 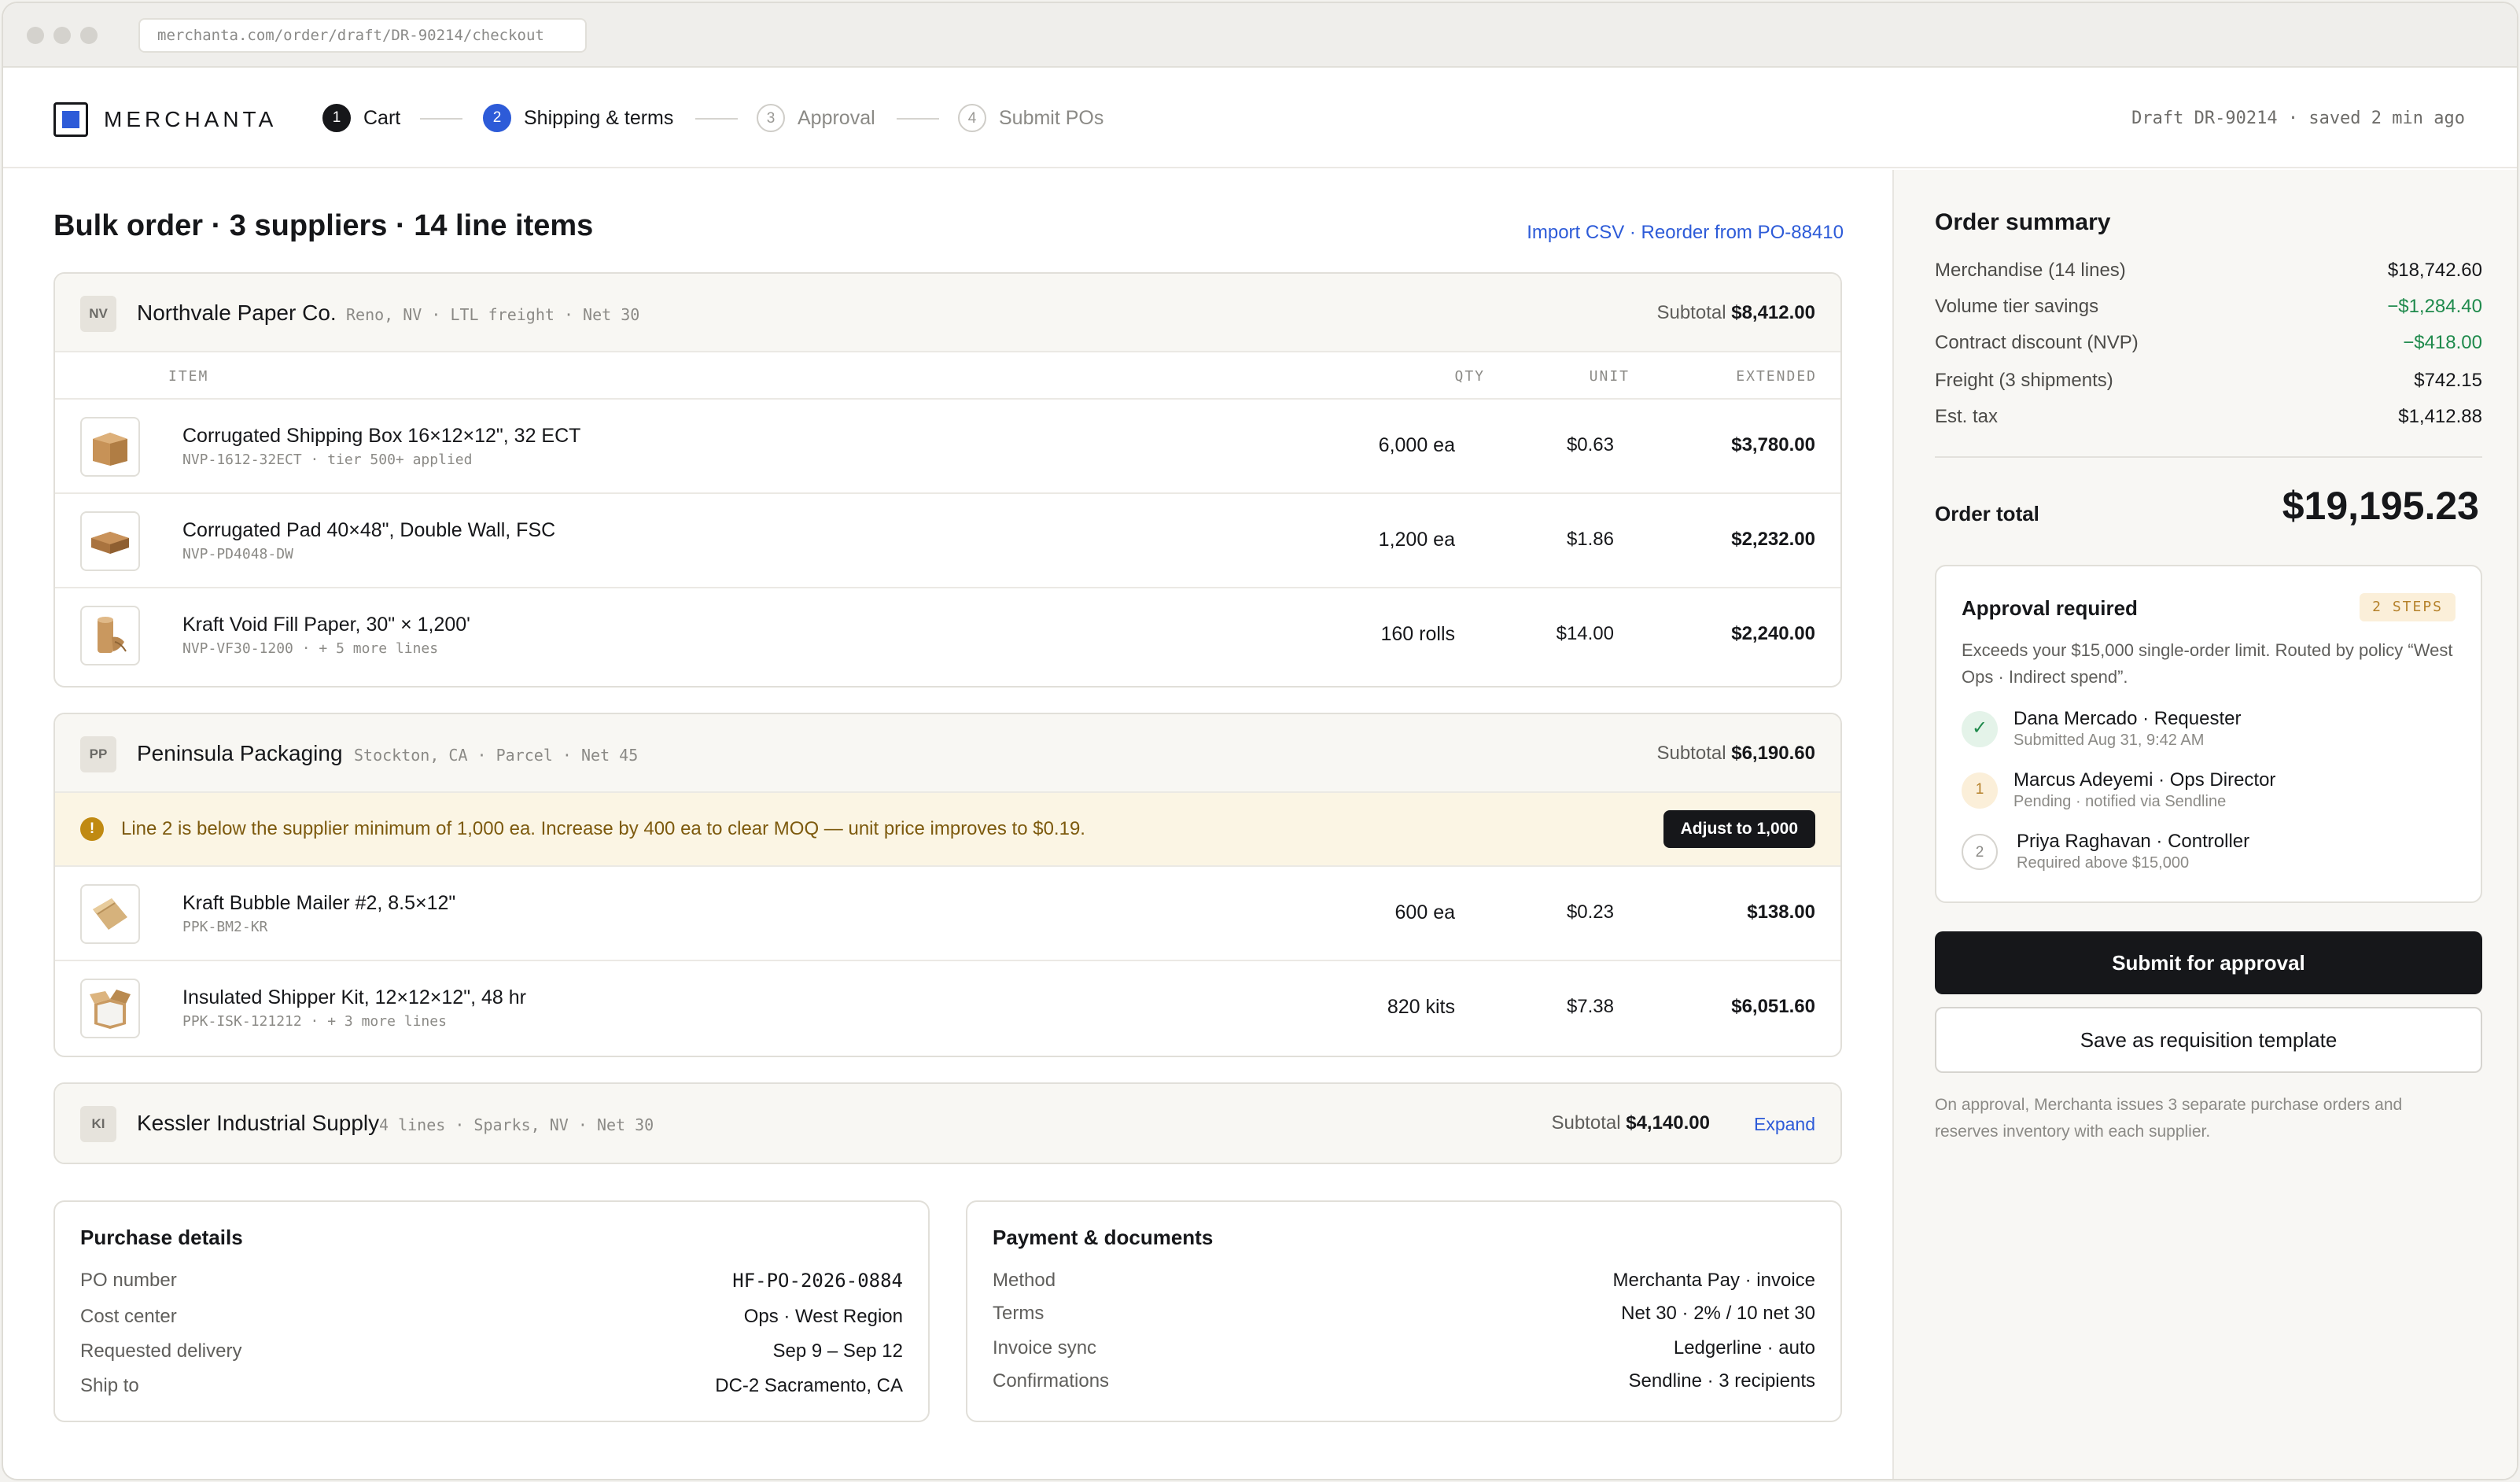 I want to click on approver-status: Pending · notified via Sendline, so click(x=2120, y=802).